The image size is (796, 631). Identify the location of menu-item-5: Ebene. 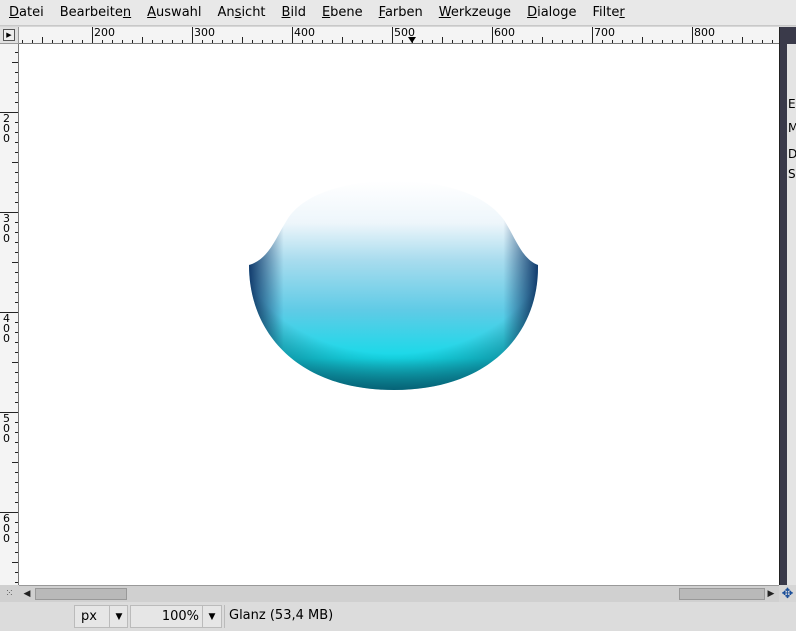
(341, 13).